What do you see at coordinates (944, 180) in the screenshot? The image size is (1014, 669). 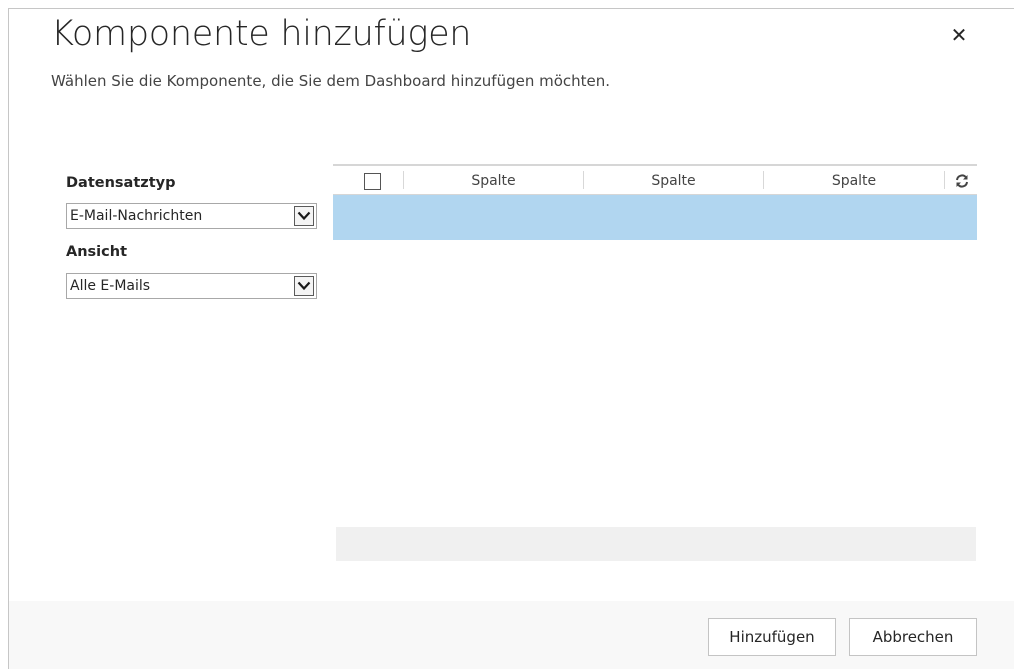 I see `column-divider` at bounding box center [944, 180].